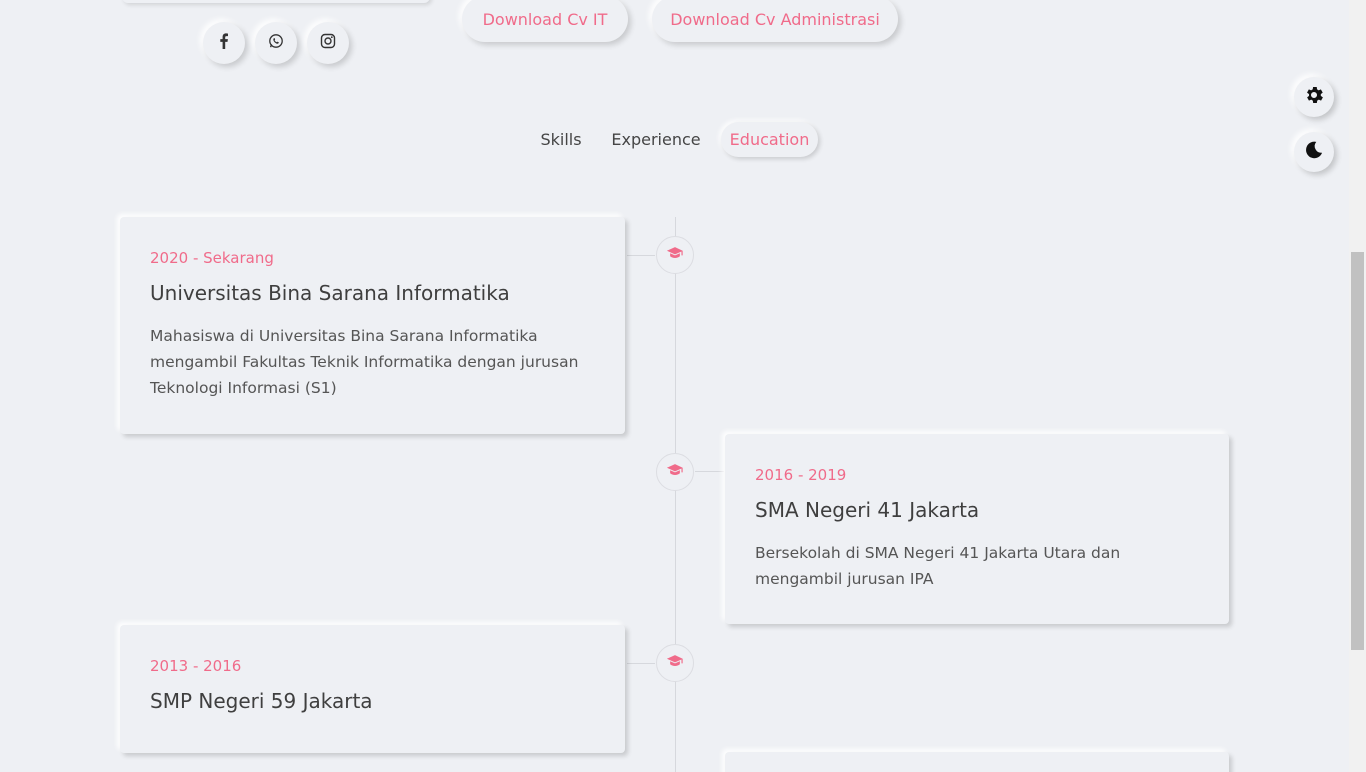 The image size is (1366, 772). Describe the element at coordinates (775, 21) in the screenshot. I see `download-cv-administrasi-button: Download Cv Administrasi` at that location.